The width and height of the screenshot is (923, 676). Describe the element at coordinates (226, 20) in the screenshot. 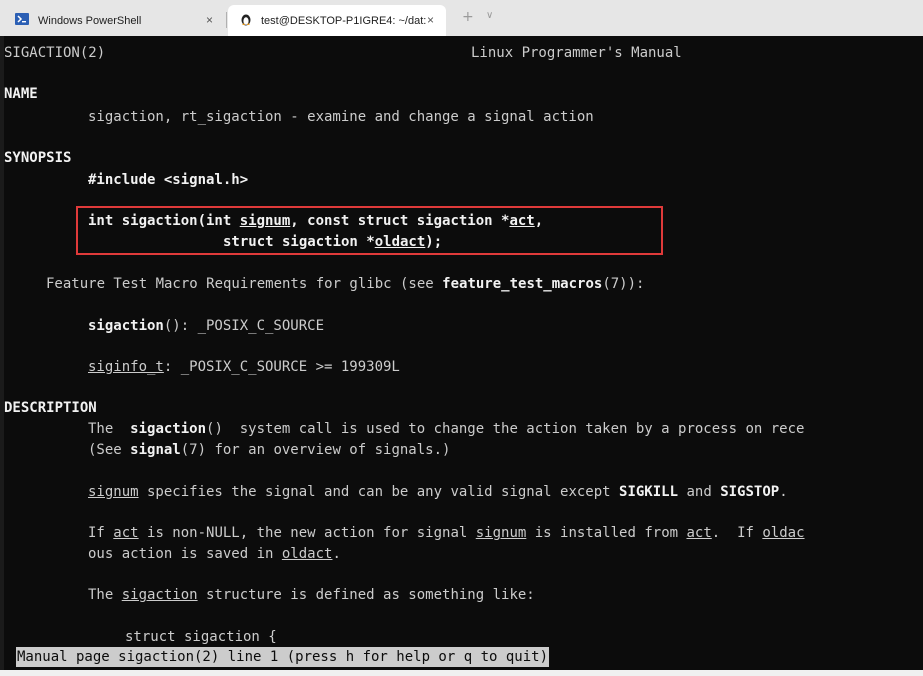

I see `tab-separator` at that location.